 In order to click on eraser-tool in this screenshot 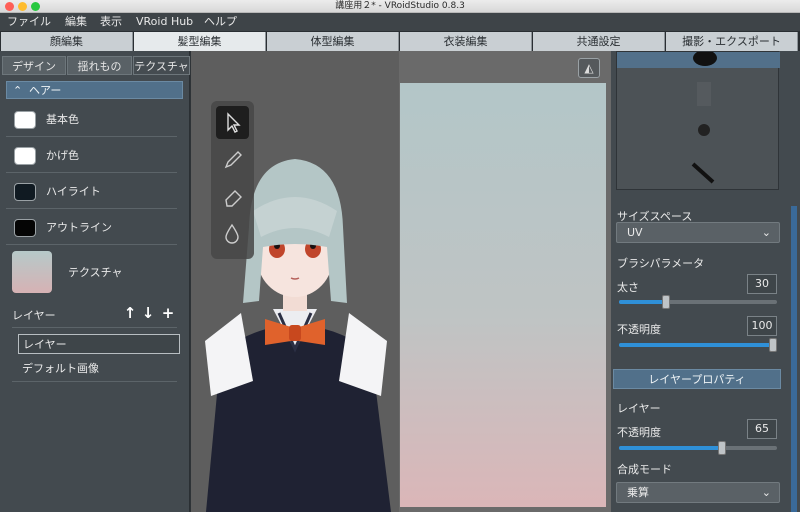, I will do `click(232, 196)`.